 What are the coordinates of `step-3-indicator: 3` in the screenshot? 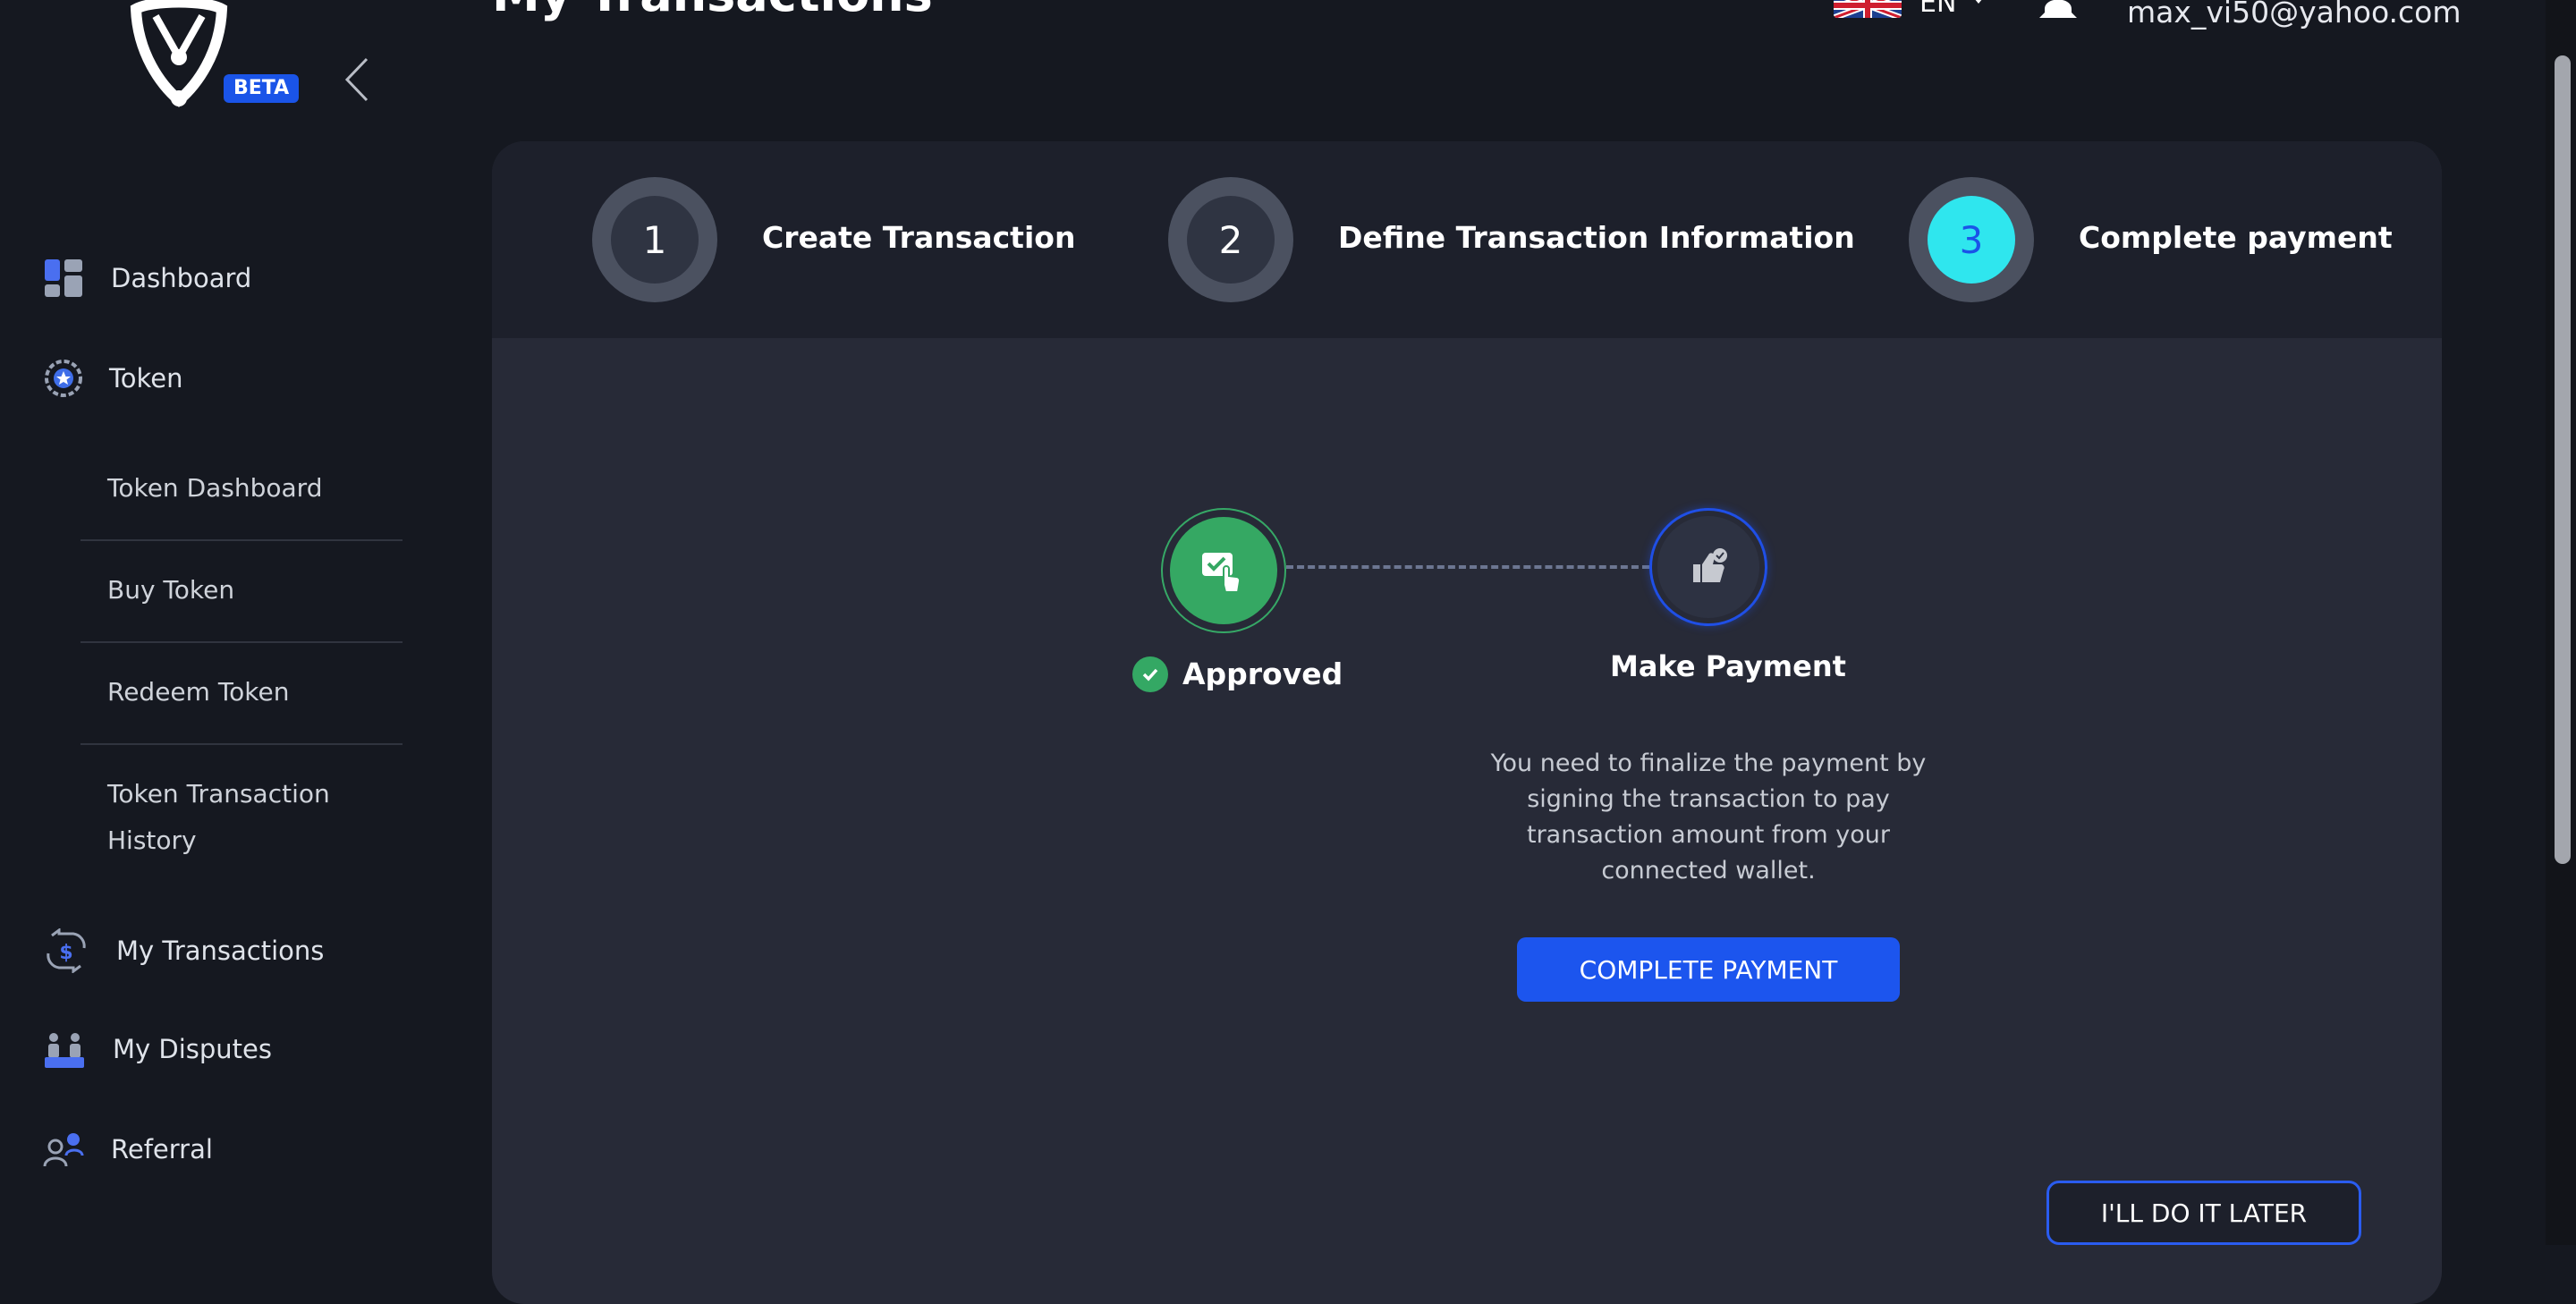 It's located at (1971, 239).